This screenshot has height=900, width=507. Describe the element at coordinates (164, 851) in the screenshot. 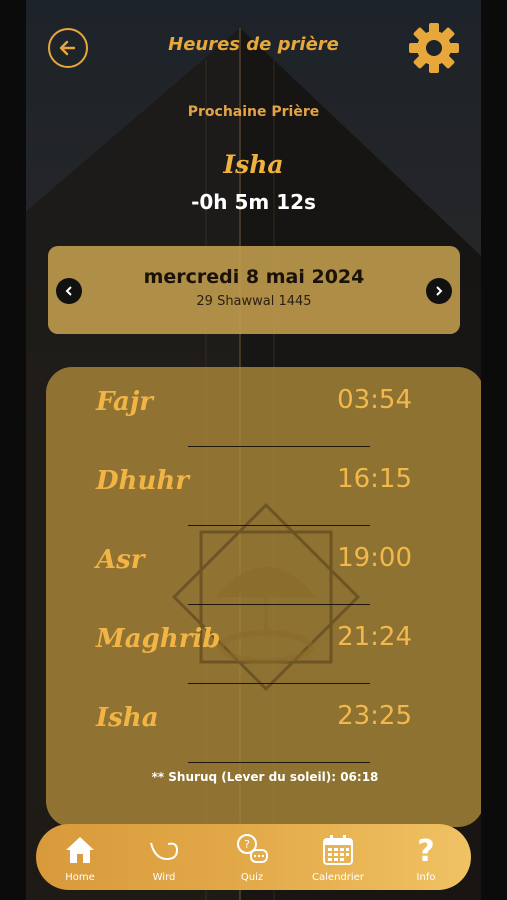

I see `wird-icon` at that location.